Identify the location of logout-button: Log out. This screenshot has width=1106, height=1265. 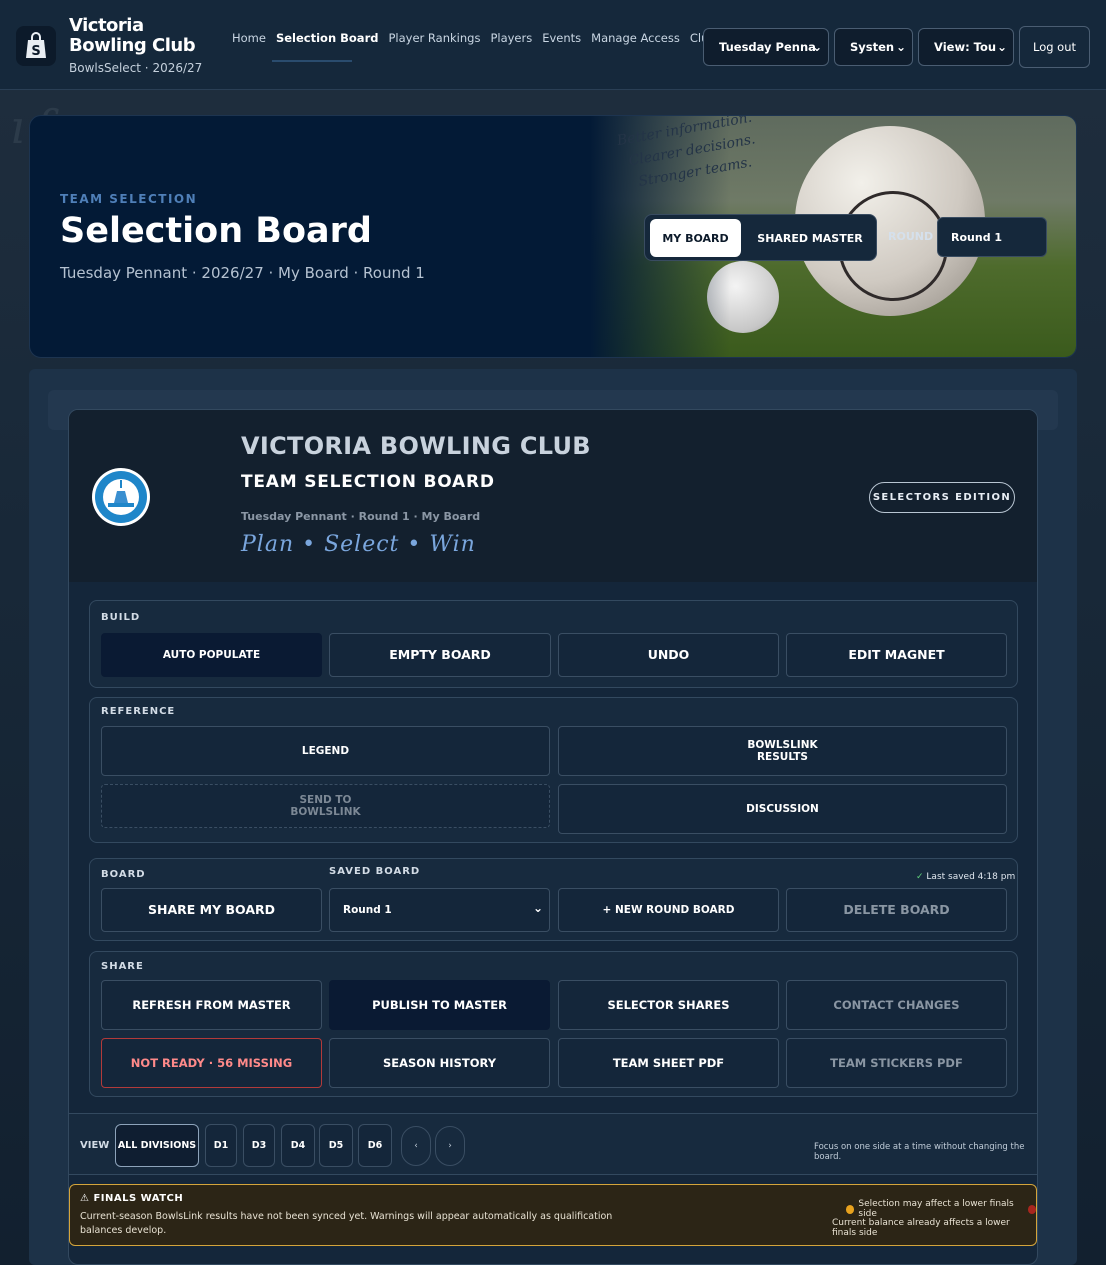
(1054, 47).